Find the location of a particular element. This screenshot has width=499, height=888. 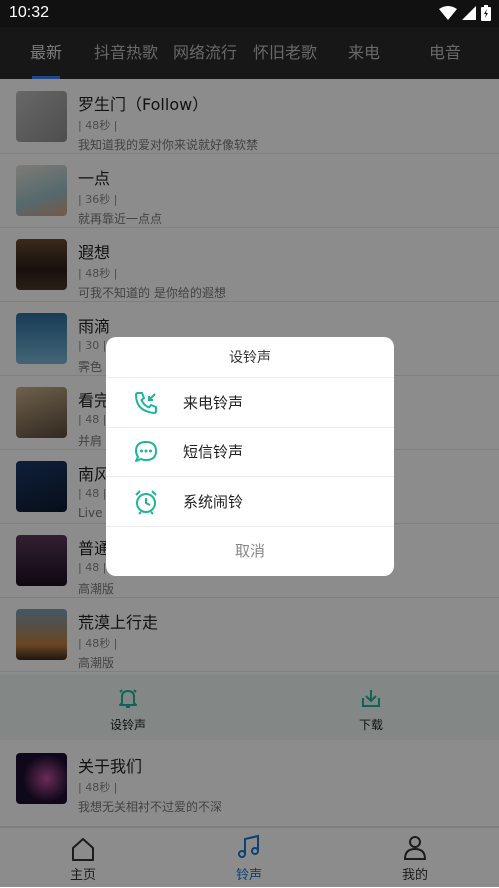

dialog-title: 设铃声 is located at coordinates (250, 358).